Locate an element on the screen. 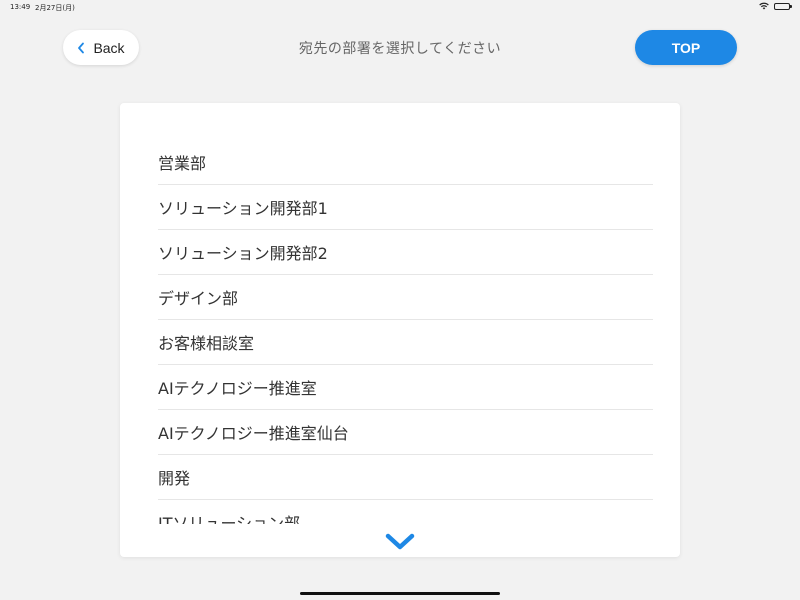  back-label: Back is located at coordinates (109, 47).